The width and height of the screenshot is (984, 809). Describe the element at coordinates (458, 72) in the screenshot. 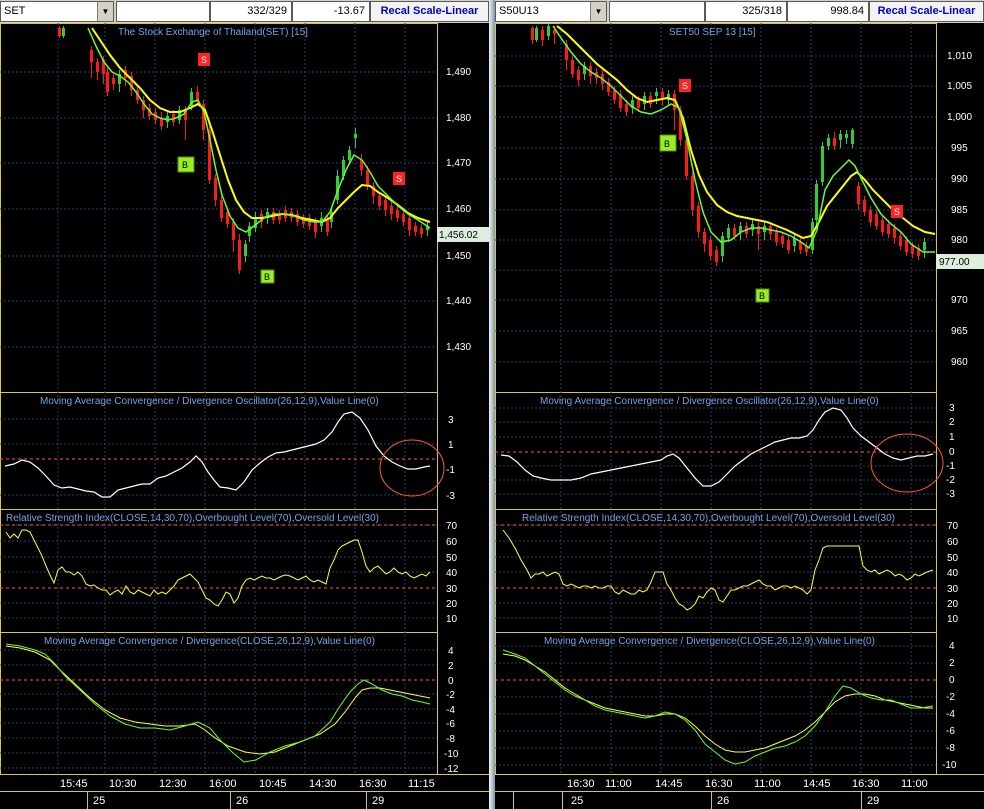

I see `y-tick-label: 1,490` at that location.